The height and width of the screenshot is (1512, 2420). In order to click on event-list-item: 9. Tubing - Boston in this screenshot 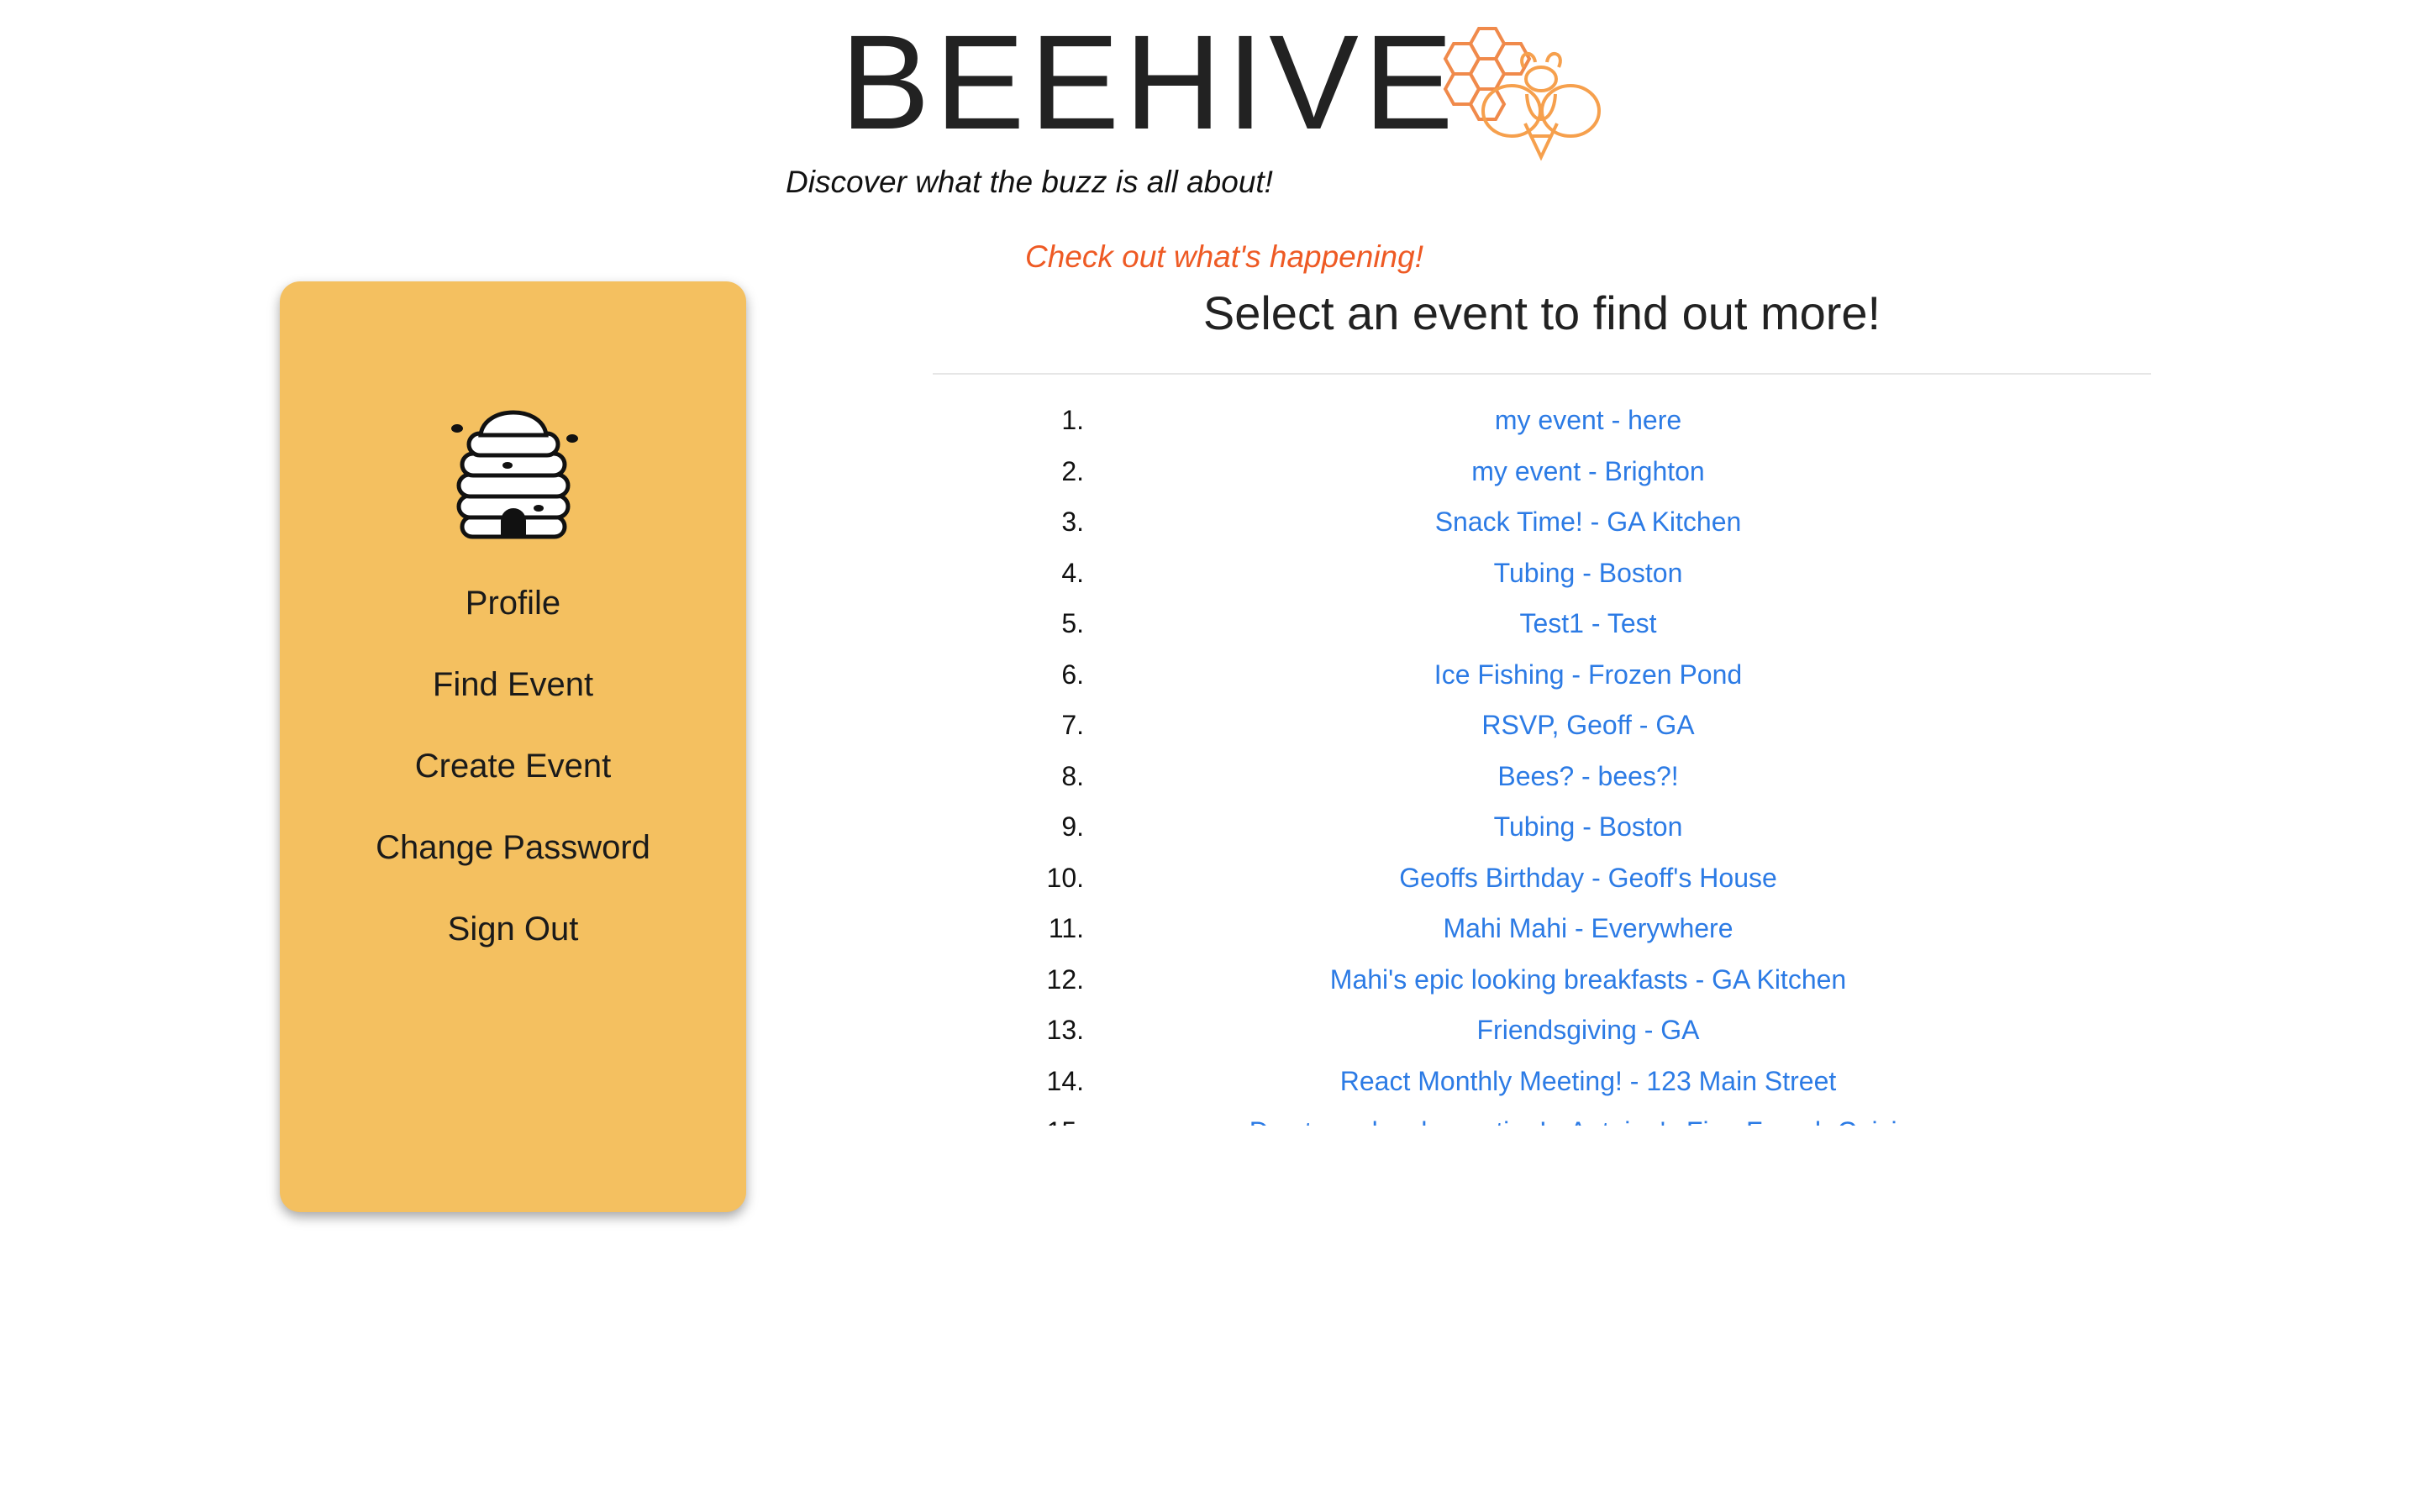, I will do `click(1580, 827)`.